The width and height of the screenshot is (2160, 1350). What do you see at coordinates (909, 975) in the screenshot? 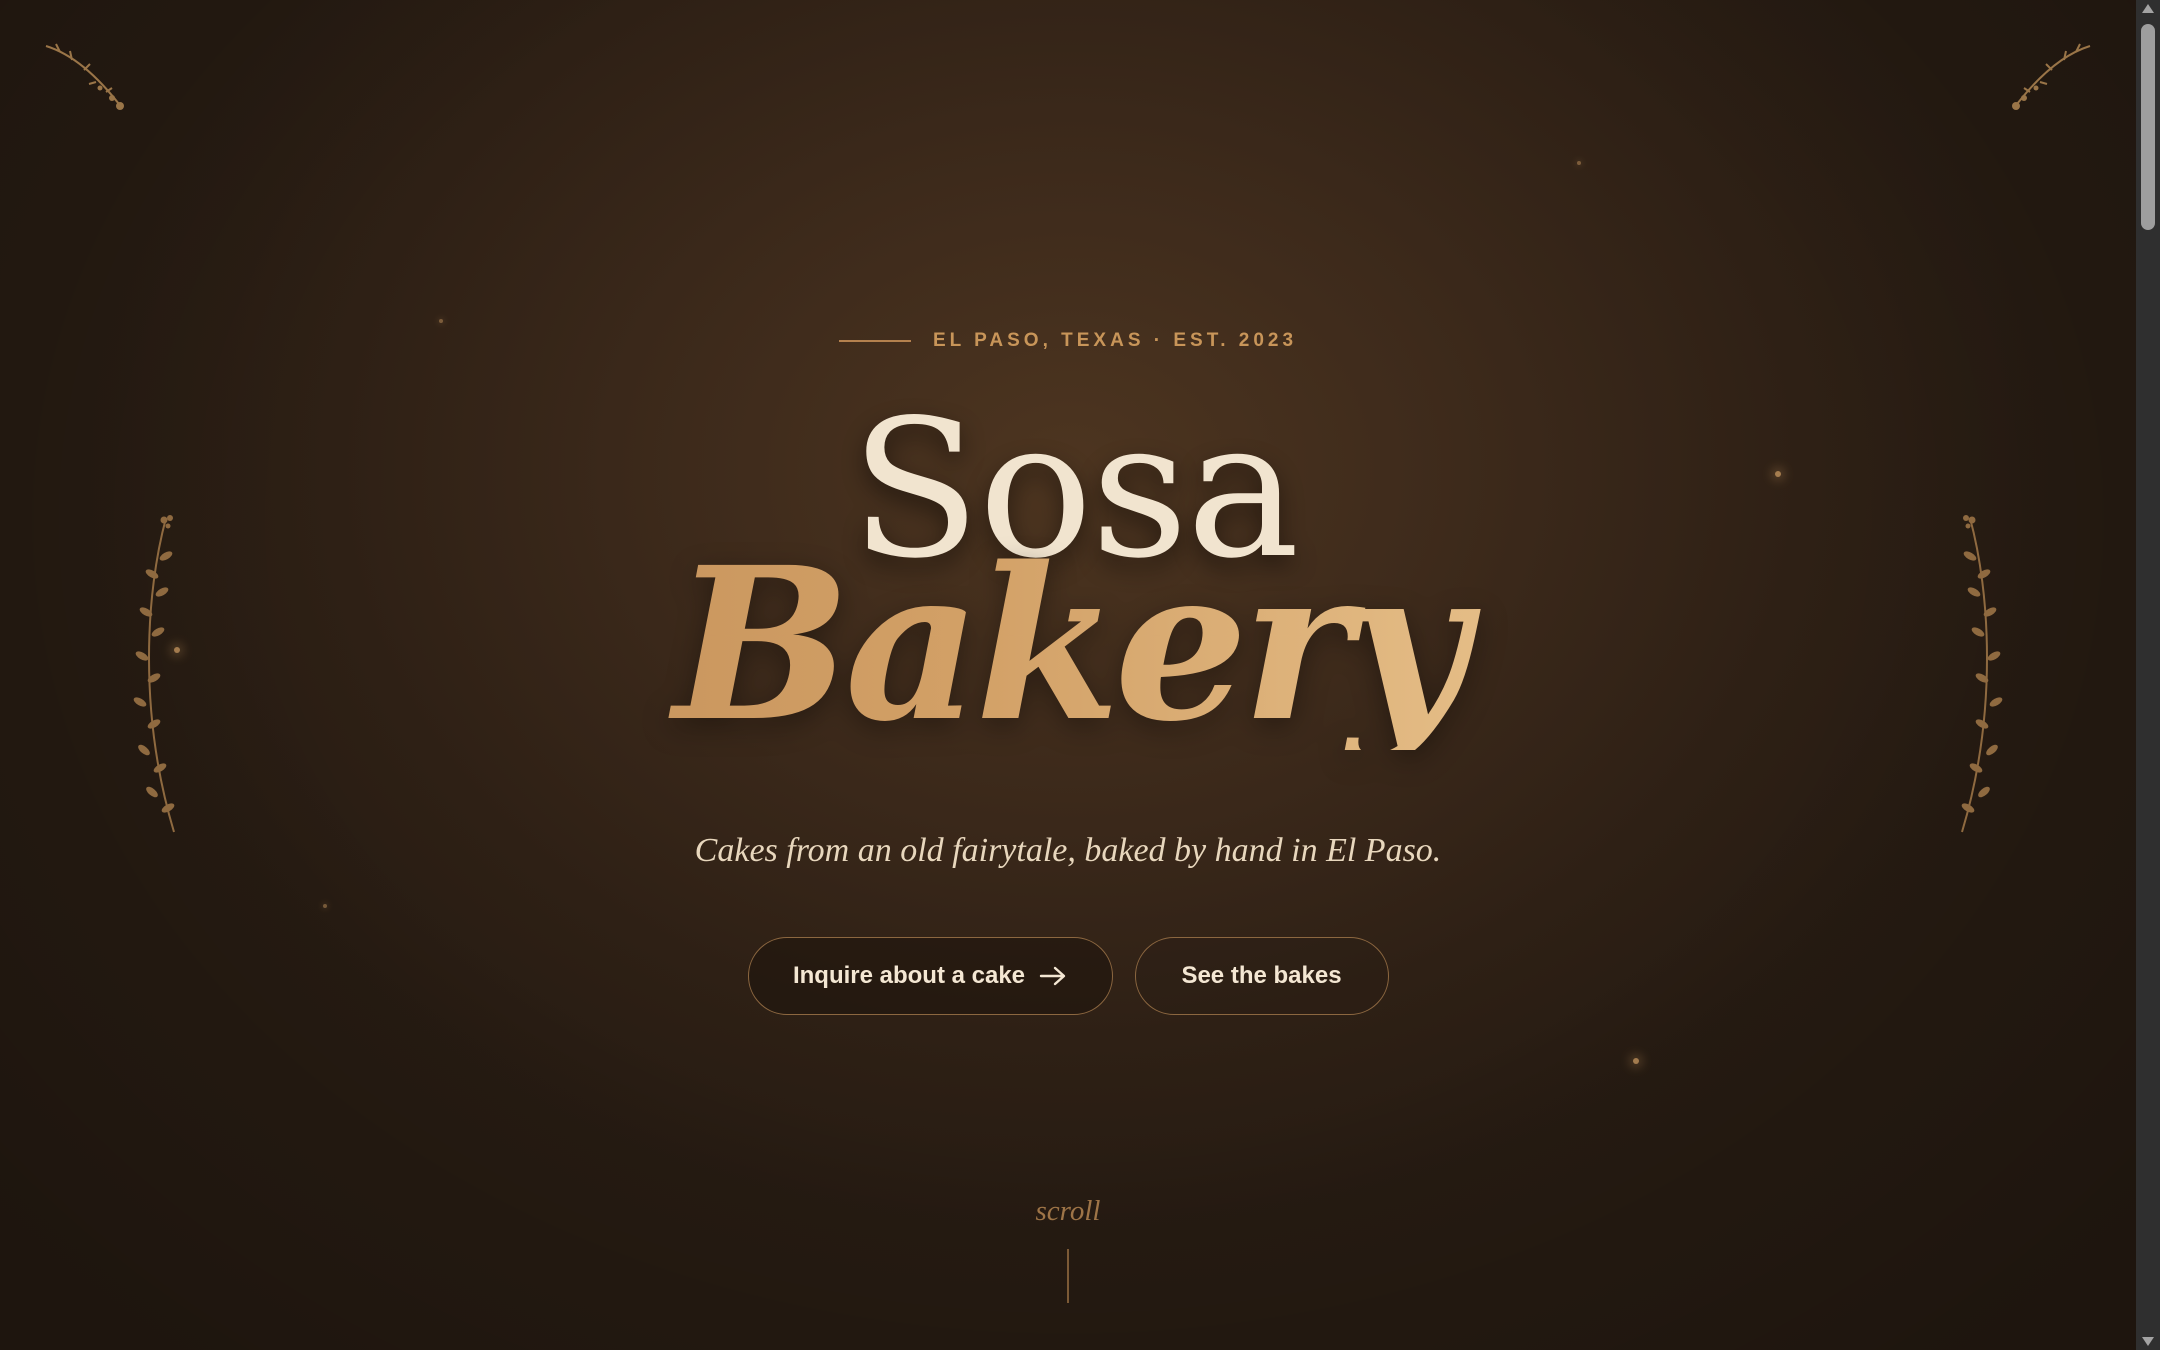
I see `inquire-button-label: Inquire about a cake` at bounding box center [909, 975].